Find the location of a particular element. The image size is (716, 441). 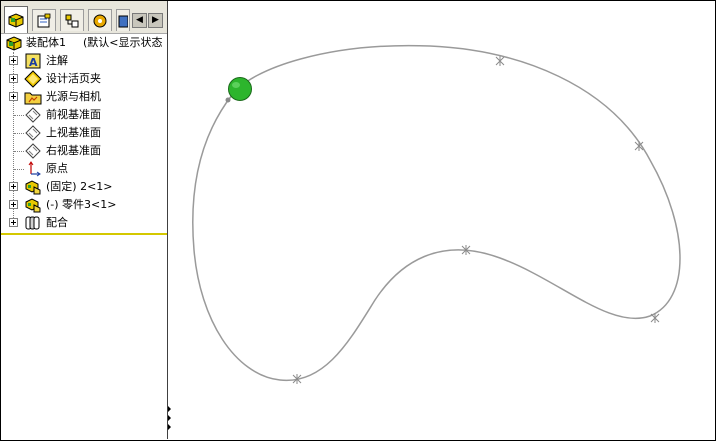

tree-item-mates: 配合 is located at coordinates (84, 223).